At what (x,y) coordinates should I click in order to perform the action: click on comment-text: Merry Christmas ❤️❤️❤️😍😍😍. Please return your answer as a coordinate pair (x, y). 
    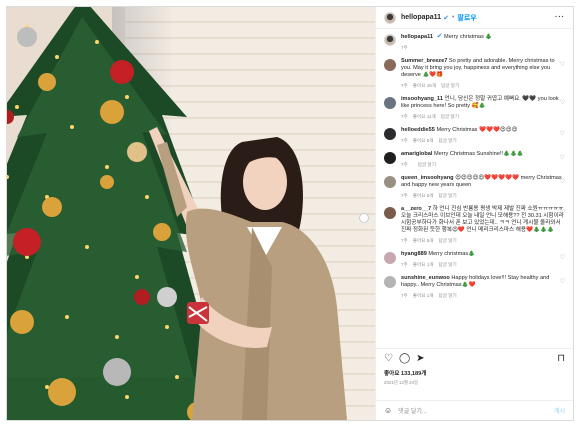
    Looking at the image, I should click on (477, 130).